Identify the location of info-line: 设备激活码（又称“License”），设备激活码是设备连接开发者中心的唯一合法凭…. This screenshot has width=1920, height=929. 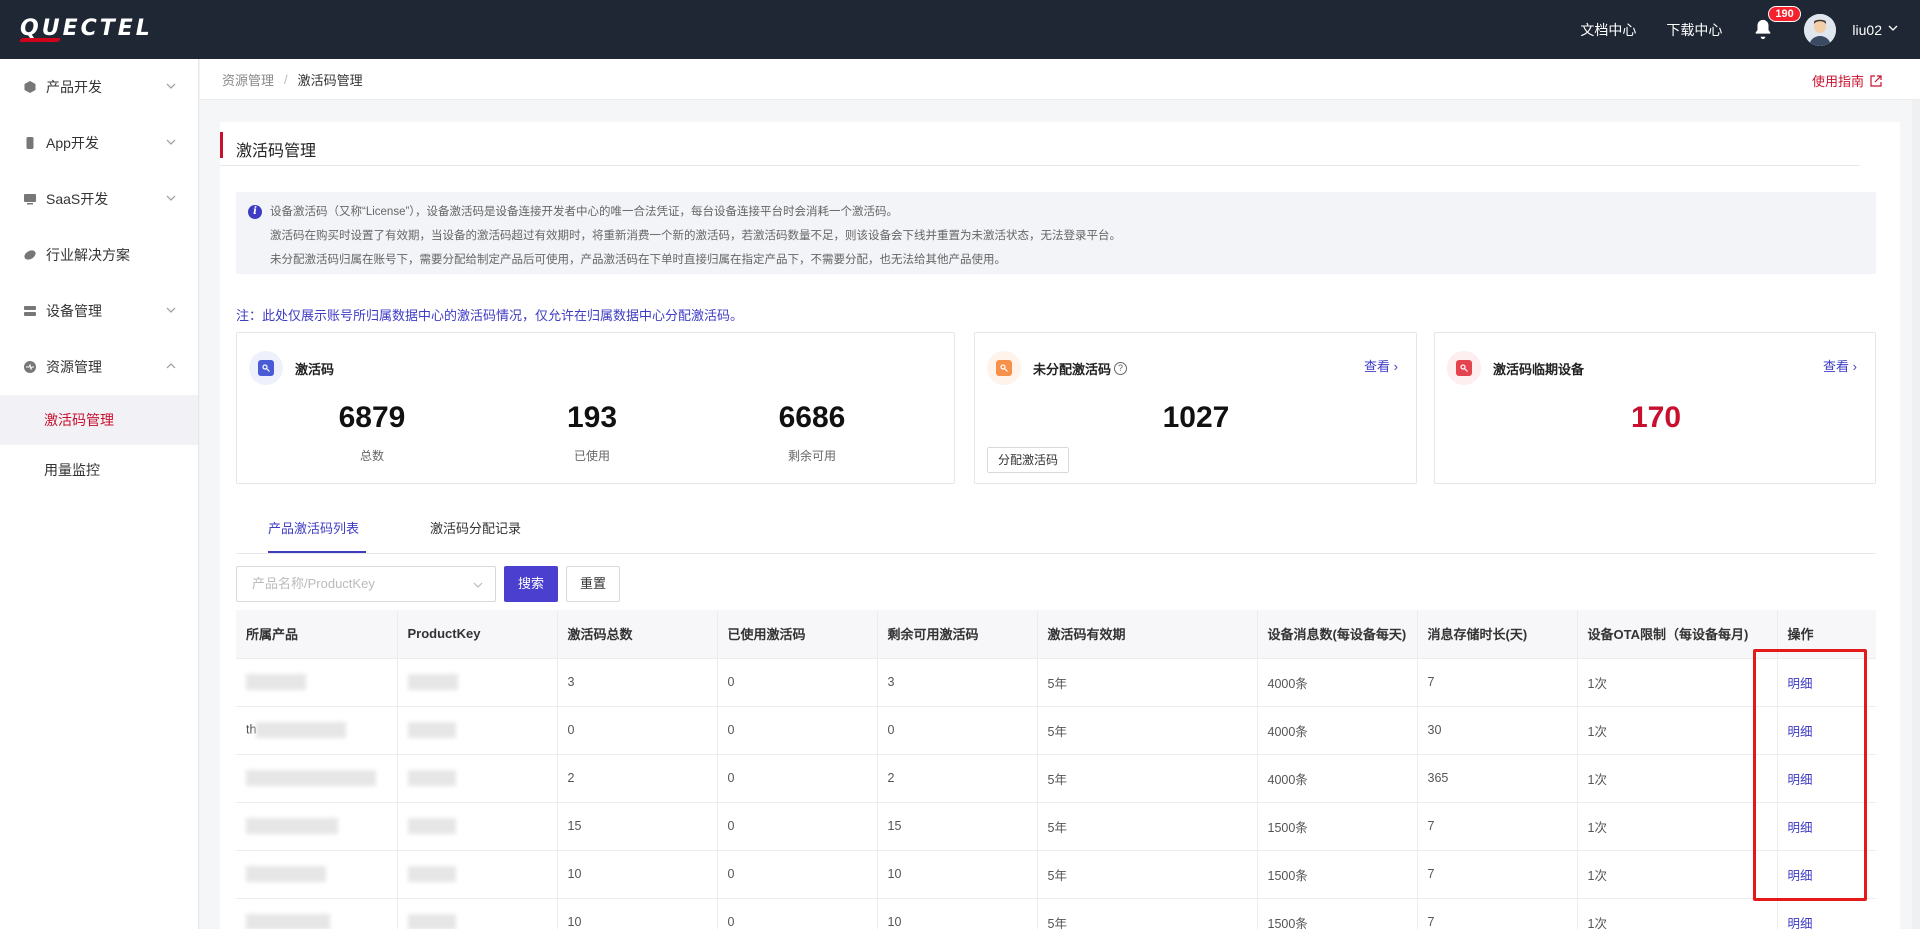
(584, 212).